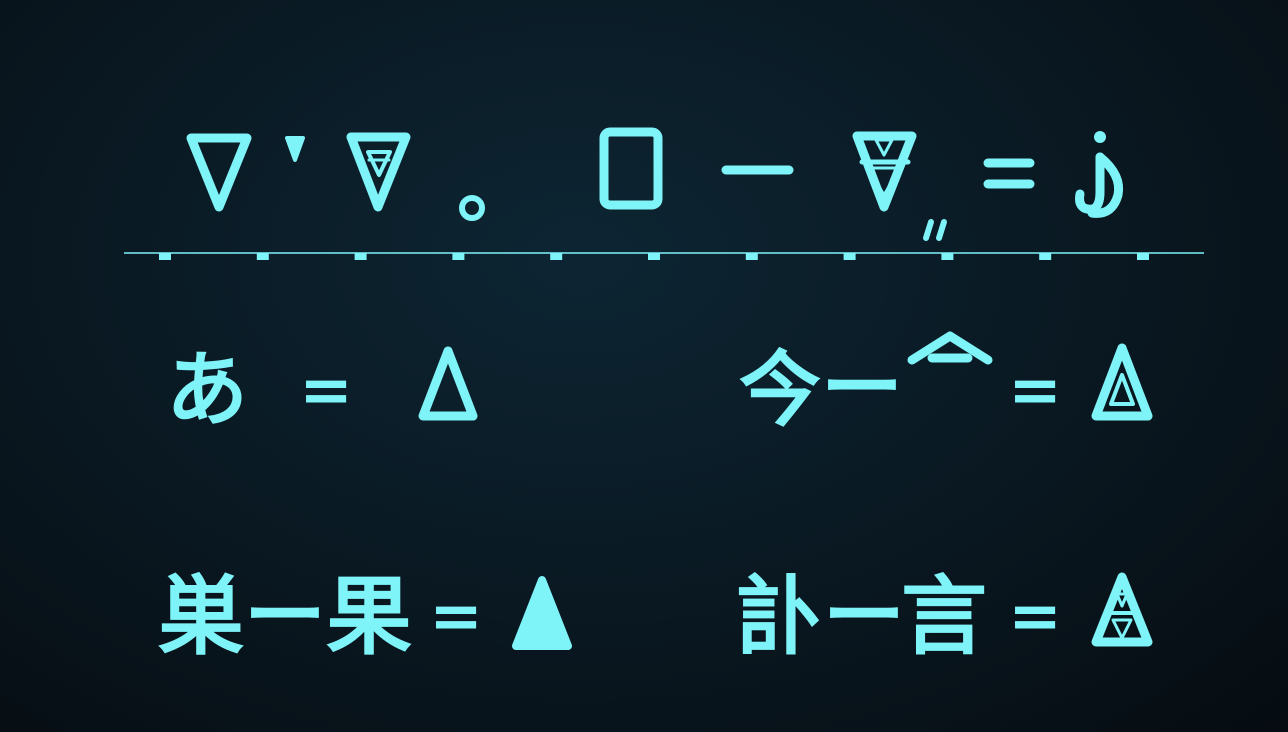 Image resolution: width=1288 pixels, height=732 pixels. What do you see at coordinates (542, 613) in the screenshot?
I see `legend-su-filled-triangle-icon` at bounding box center [542, 613].